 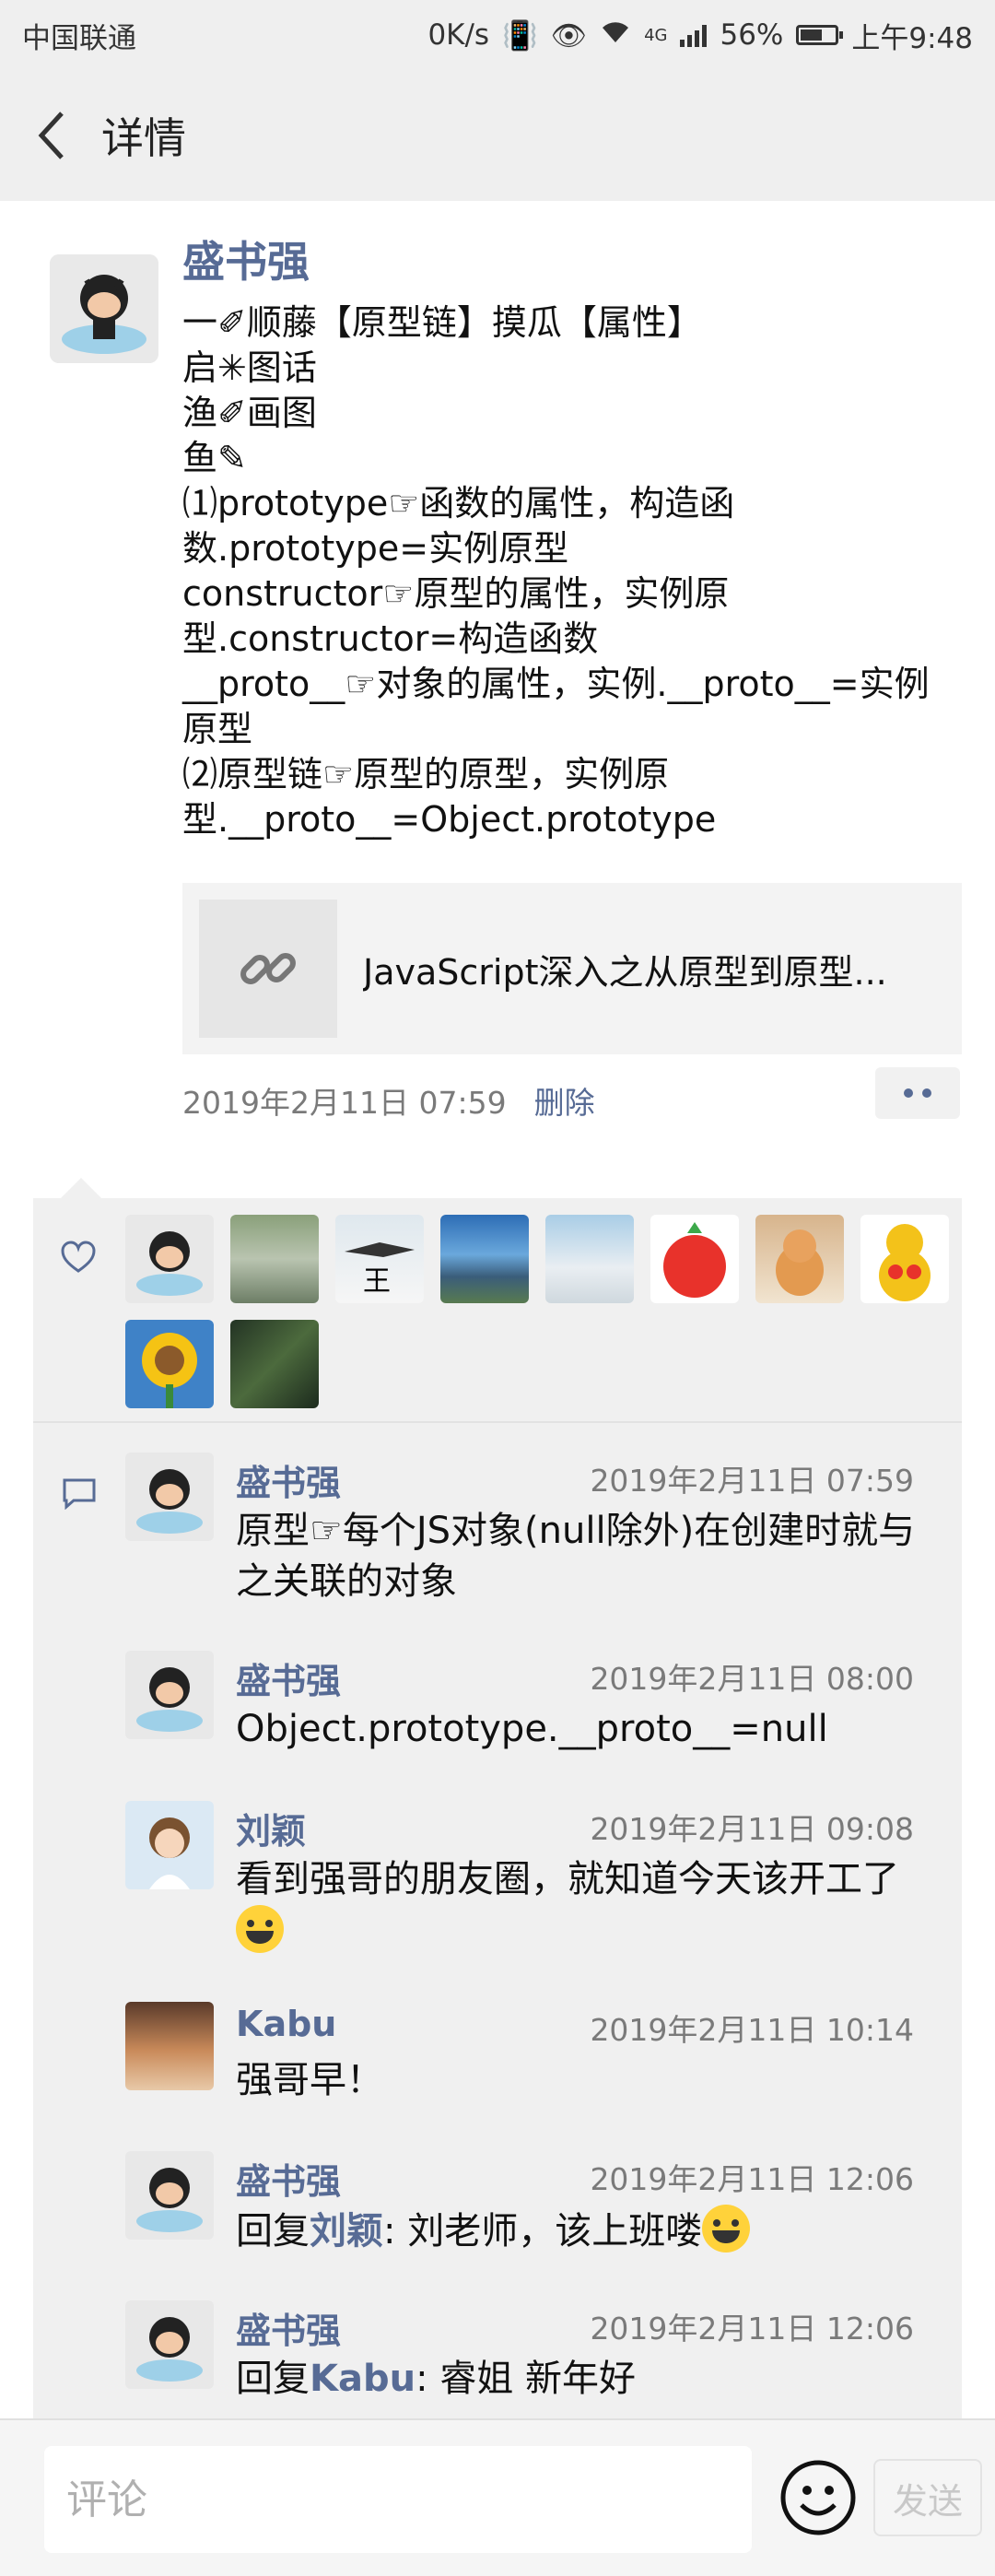 What do you see at coordinates (268, 969) in the screenshot?
I see `link-icon` at bounding box center [268, 969].